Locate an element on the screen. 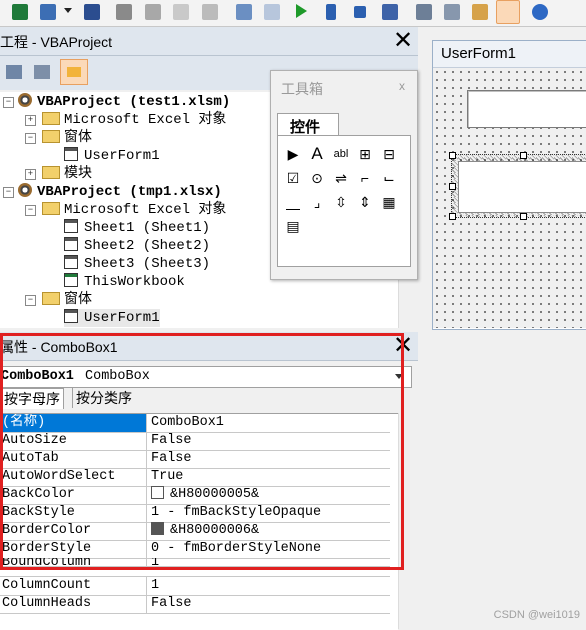 The width and height of the screenshot is (586, 630). combobox-control is located at coordinates (522, 187).